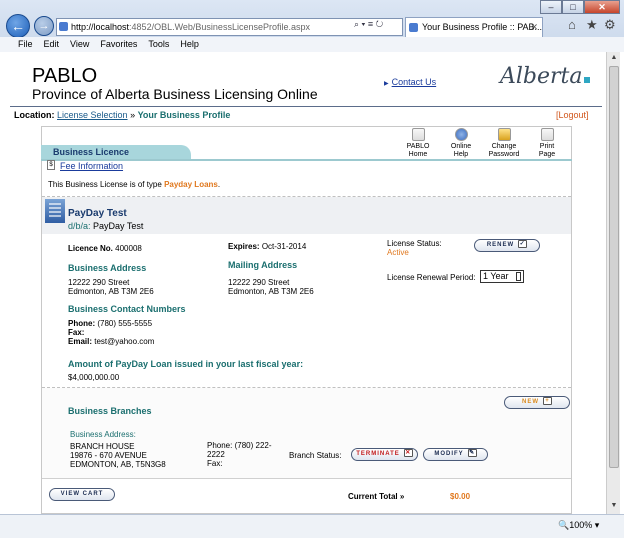  What do you see at coordinates (472, 453) in the screenshot?
I see `modify-pencil-icon: ✎` at bounding box center [472, 453].